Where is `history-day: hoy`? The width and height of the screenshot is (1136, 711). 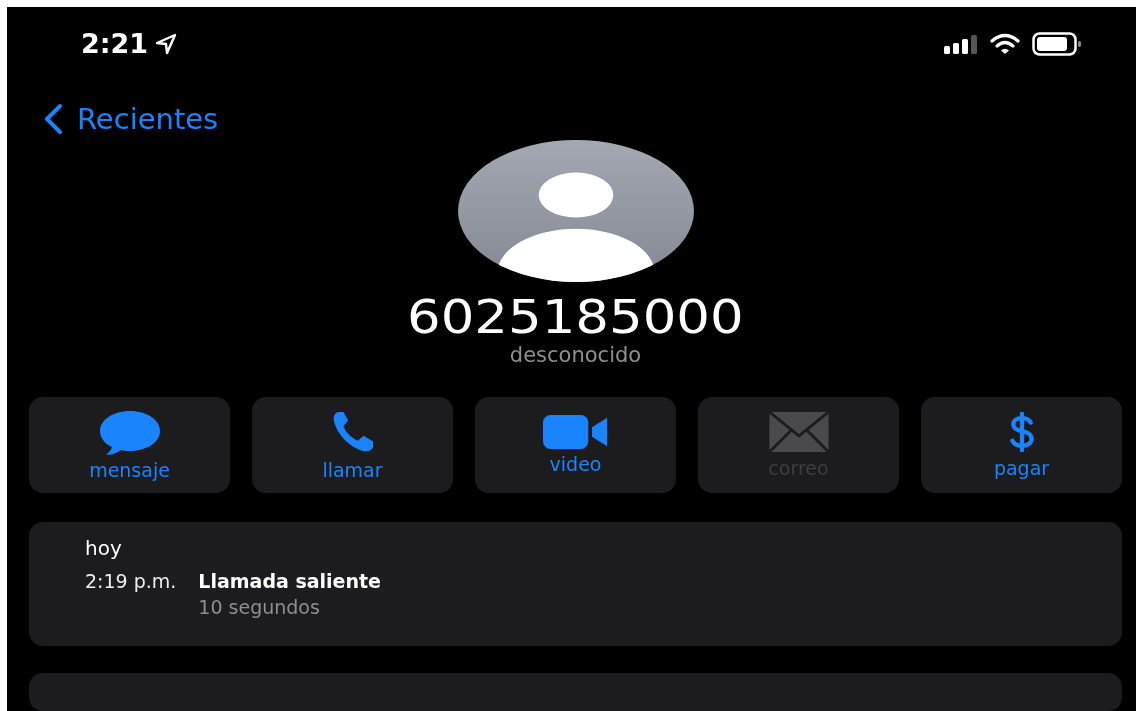
history-day: hoy is located at coordinates (575, 548).